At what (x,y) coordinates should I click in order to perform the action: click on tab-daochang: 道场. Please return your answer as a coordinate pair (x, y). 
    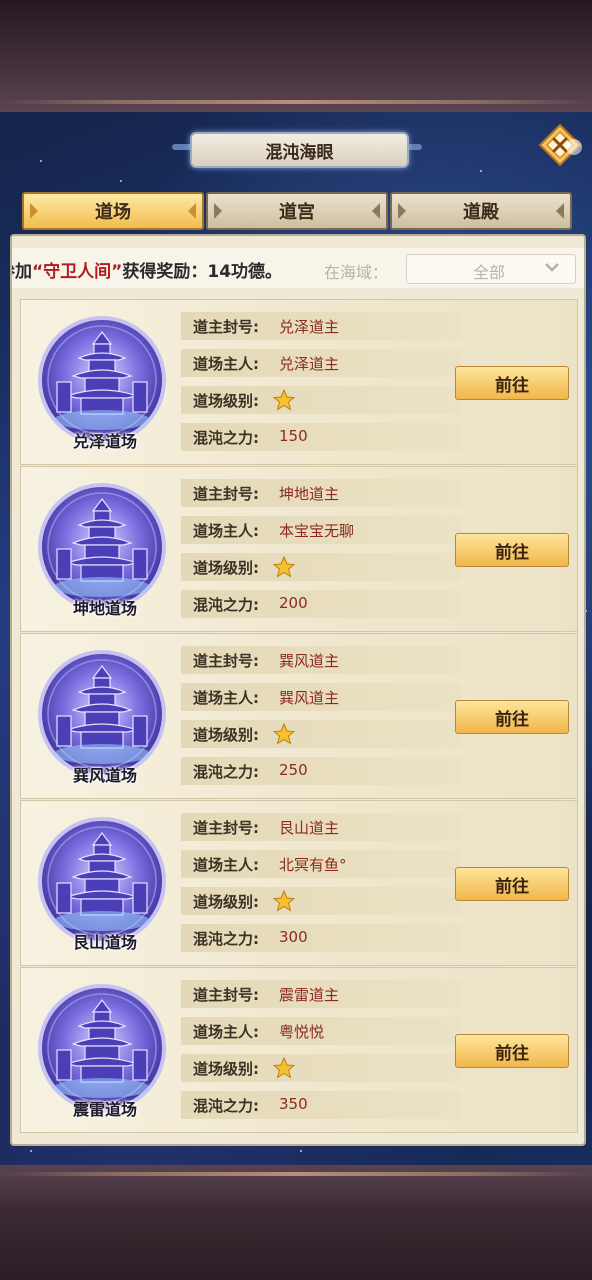
    Looking at the image, I should click on (113, 211).